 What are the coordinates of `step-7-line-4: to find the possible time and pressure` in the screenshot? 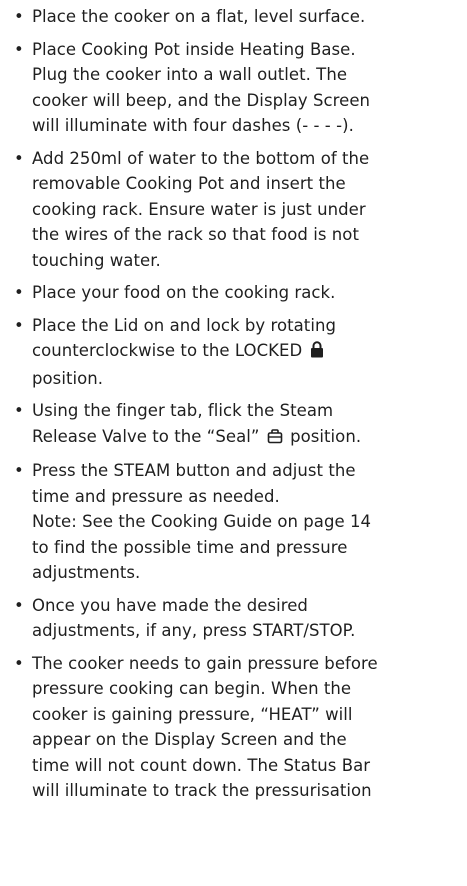 It's located at (190, 547).